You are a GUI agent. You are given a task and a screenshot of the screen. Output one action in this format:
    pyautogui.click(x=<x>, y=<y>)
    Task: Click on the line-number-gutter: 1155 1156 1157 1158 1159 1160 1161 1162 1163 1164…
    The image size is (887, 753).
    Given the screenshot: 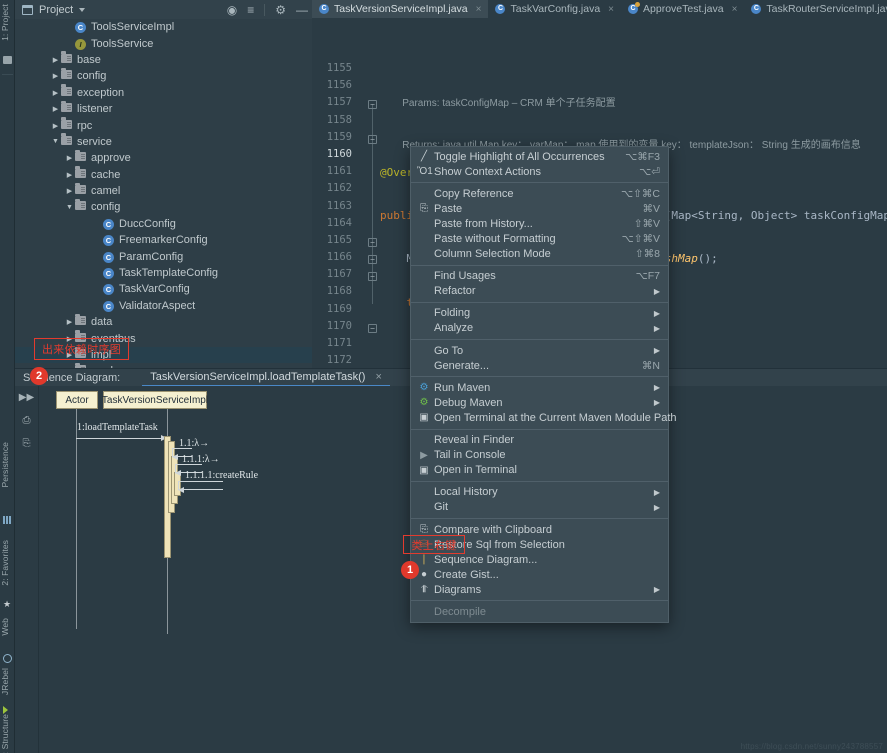 What is the action you would take?
    pyautogui.click(x=334, y=193)
    